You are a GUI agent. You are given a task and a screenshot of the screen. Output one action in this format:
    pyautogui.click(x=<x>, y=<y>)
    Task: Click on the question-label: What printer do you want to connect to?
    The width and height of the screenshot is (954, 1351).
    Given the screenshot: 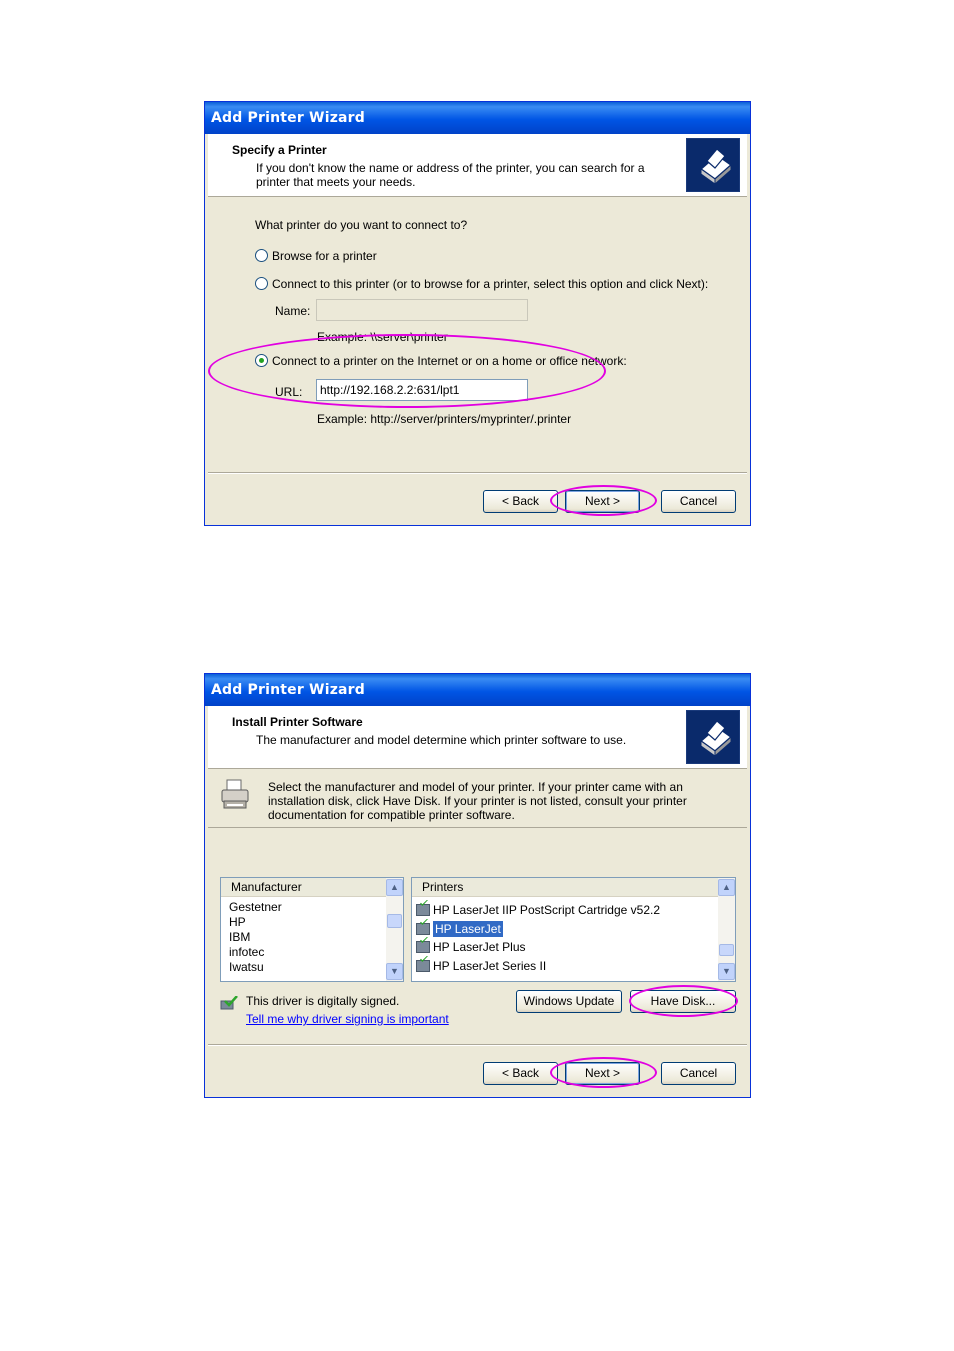 What is the action you would take?
    pyautogui.click(x=361, y=225)
    